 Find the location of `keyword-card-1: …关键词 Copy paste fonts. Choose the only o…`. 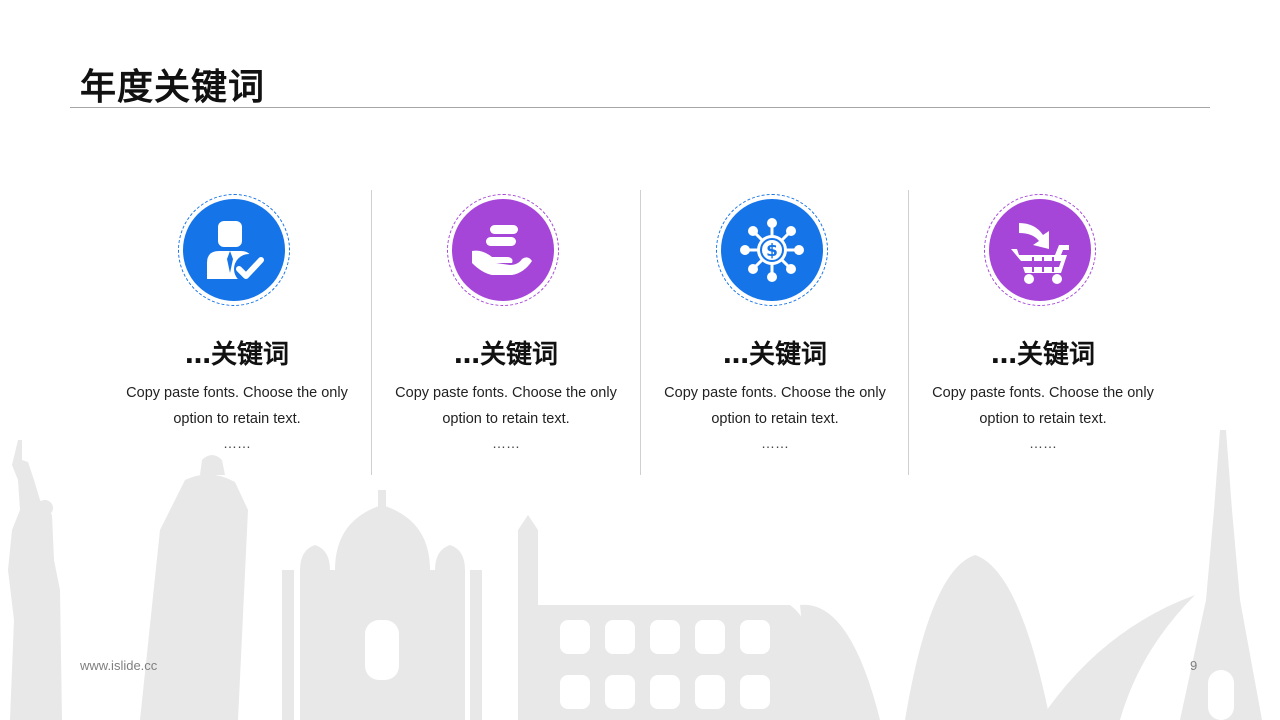

keyword-card-1: …关键词 Copy paste fonts. Choose the only o… is located at coordinates (237, 332).